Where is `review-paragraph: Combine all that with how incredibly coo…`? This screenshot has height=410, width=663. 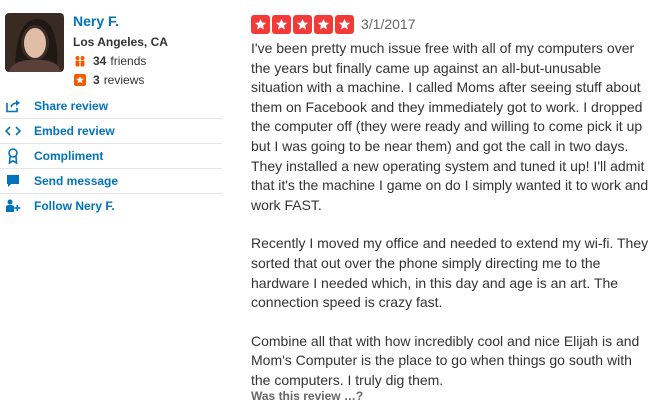
review-paragraph: Combine all that with how incredibly coo… is located at coordinates (445, 360).